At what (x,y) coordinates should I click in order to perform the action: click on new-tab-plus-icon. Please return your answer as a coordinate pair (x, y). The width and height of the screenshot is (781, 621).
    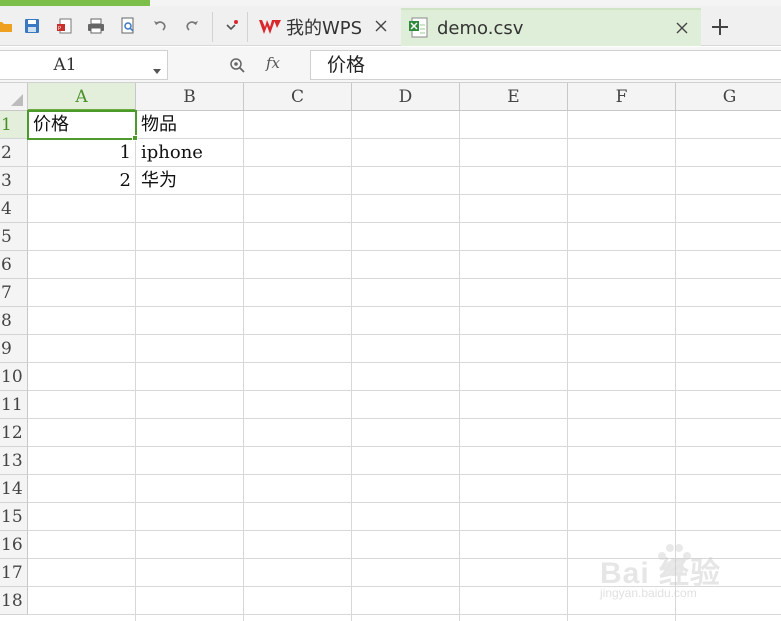
    Looking at the image, I should click on (720, 27).